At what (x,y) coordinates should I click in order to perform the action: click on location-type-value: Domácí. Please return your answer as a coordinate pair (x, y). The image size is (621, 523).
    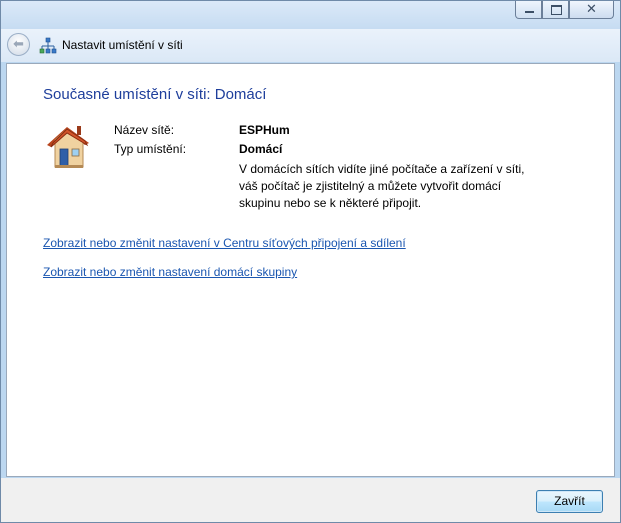
    Looking at the image, I should click on (261, 149).